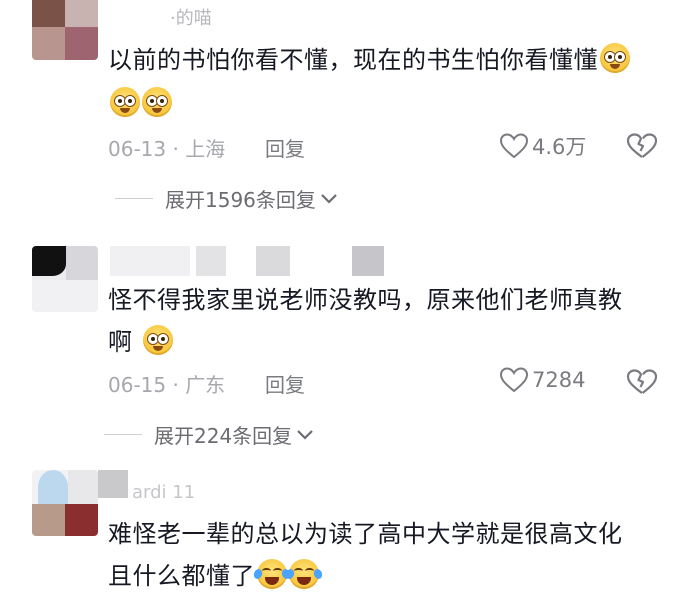  I want to click on like-button: 4.6万, so click(543, 146).